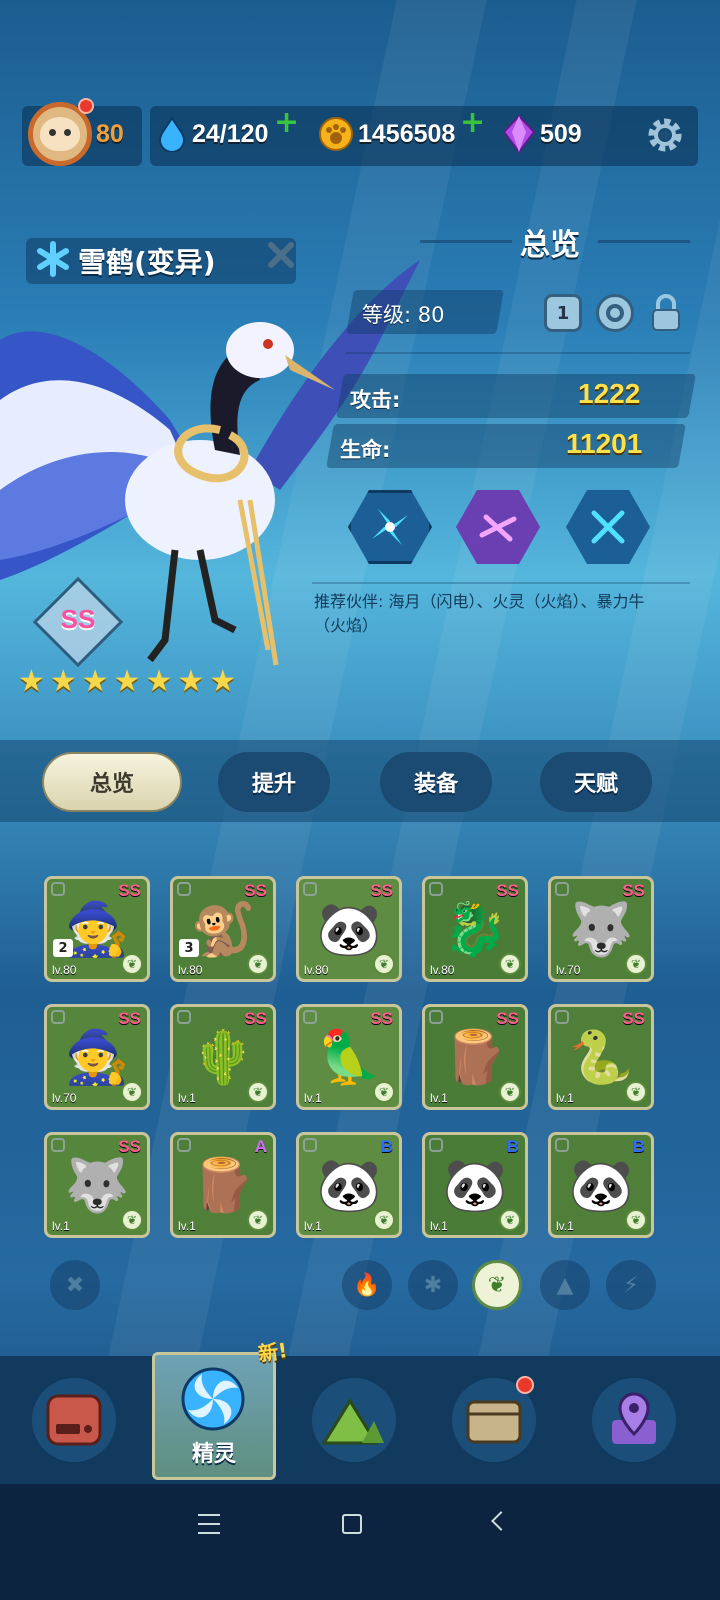  Describe the element at coordinates (519, 134) in the screenshot. I see `gem-icon` at that location.